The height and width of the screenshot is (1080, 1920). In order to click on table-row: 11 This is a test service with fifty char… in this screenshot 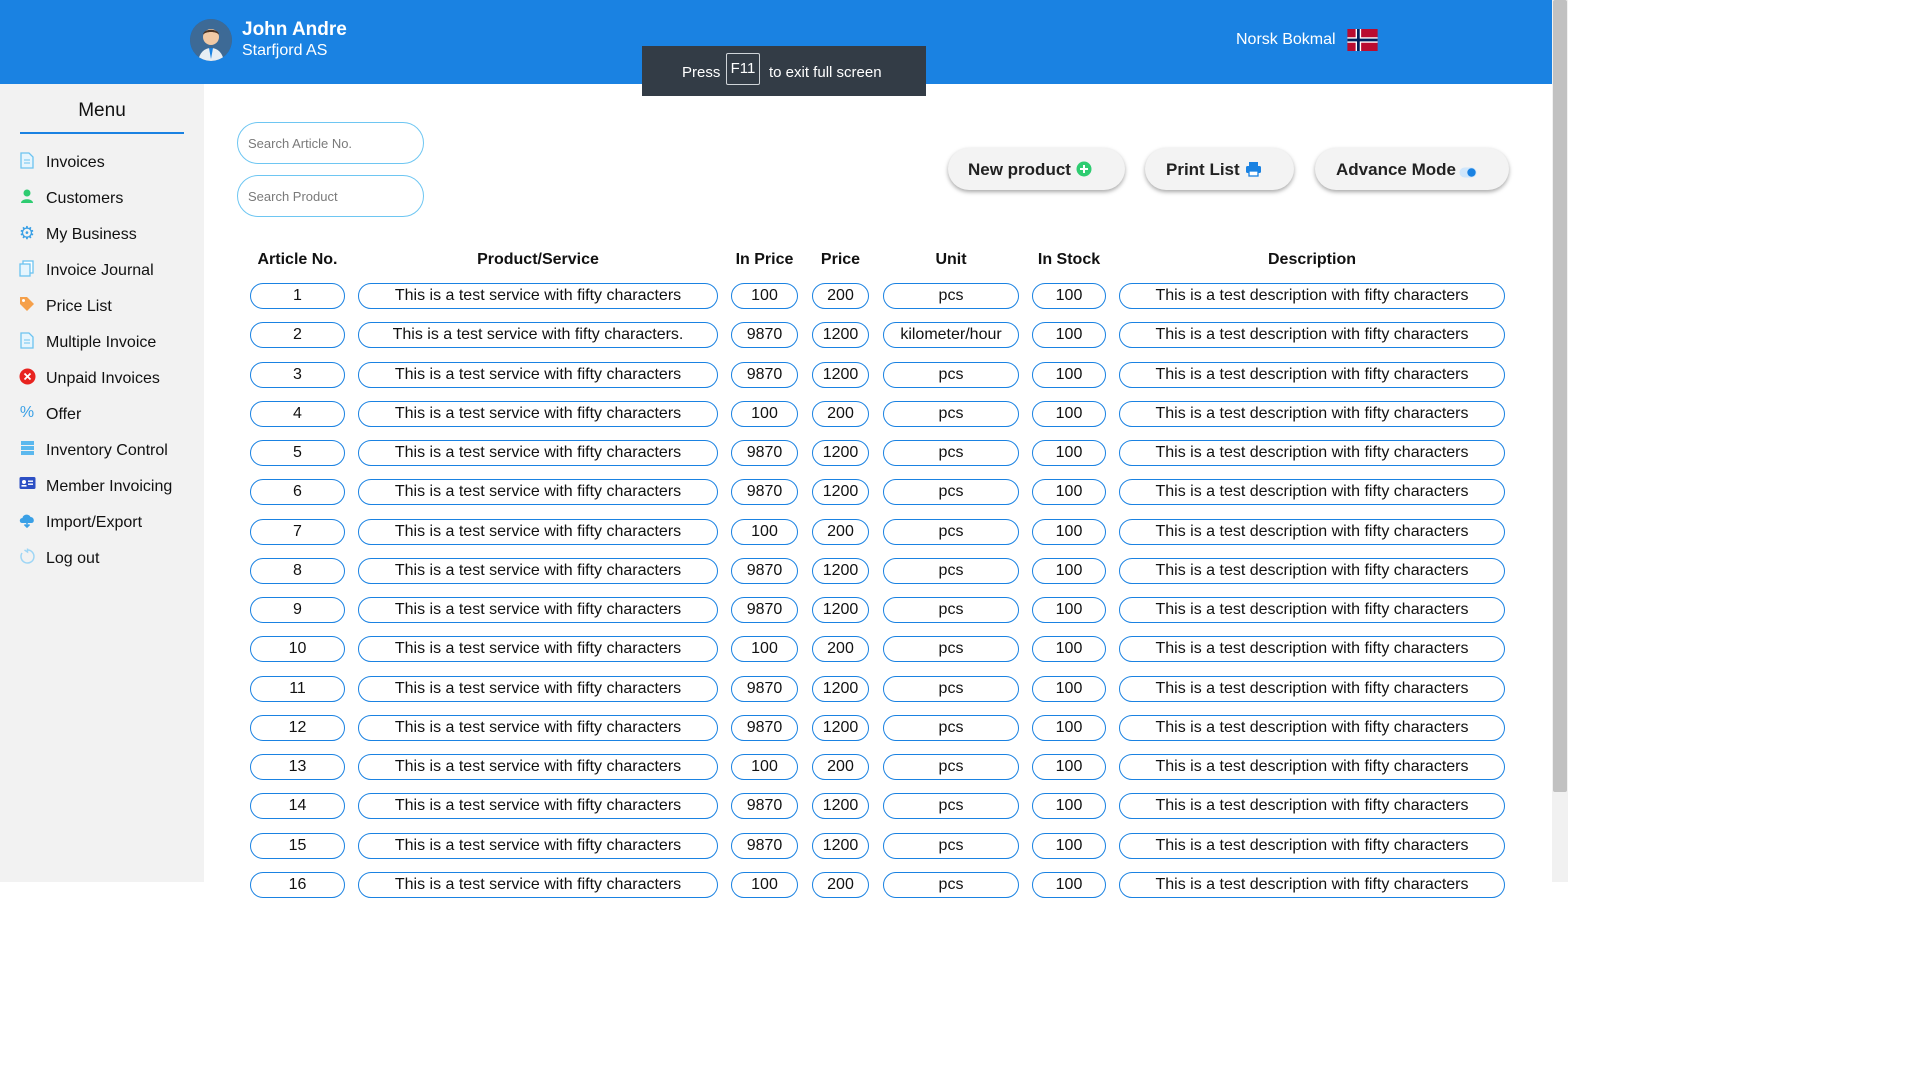, I will do `click(760, 690)`.